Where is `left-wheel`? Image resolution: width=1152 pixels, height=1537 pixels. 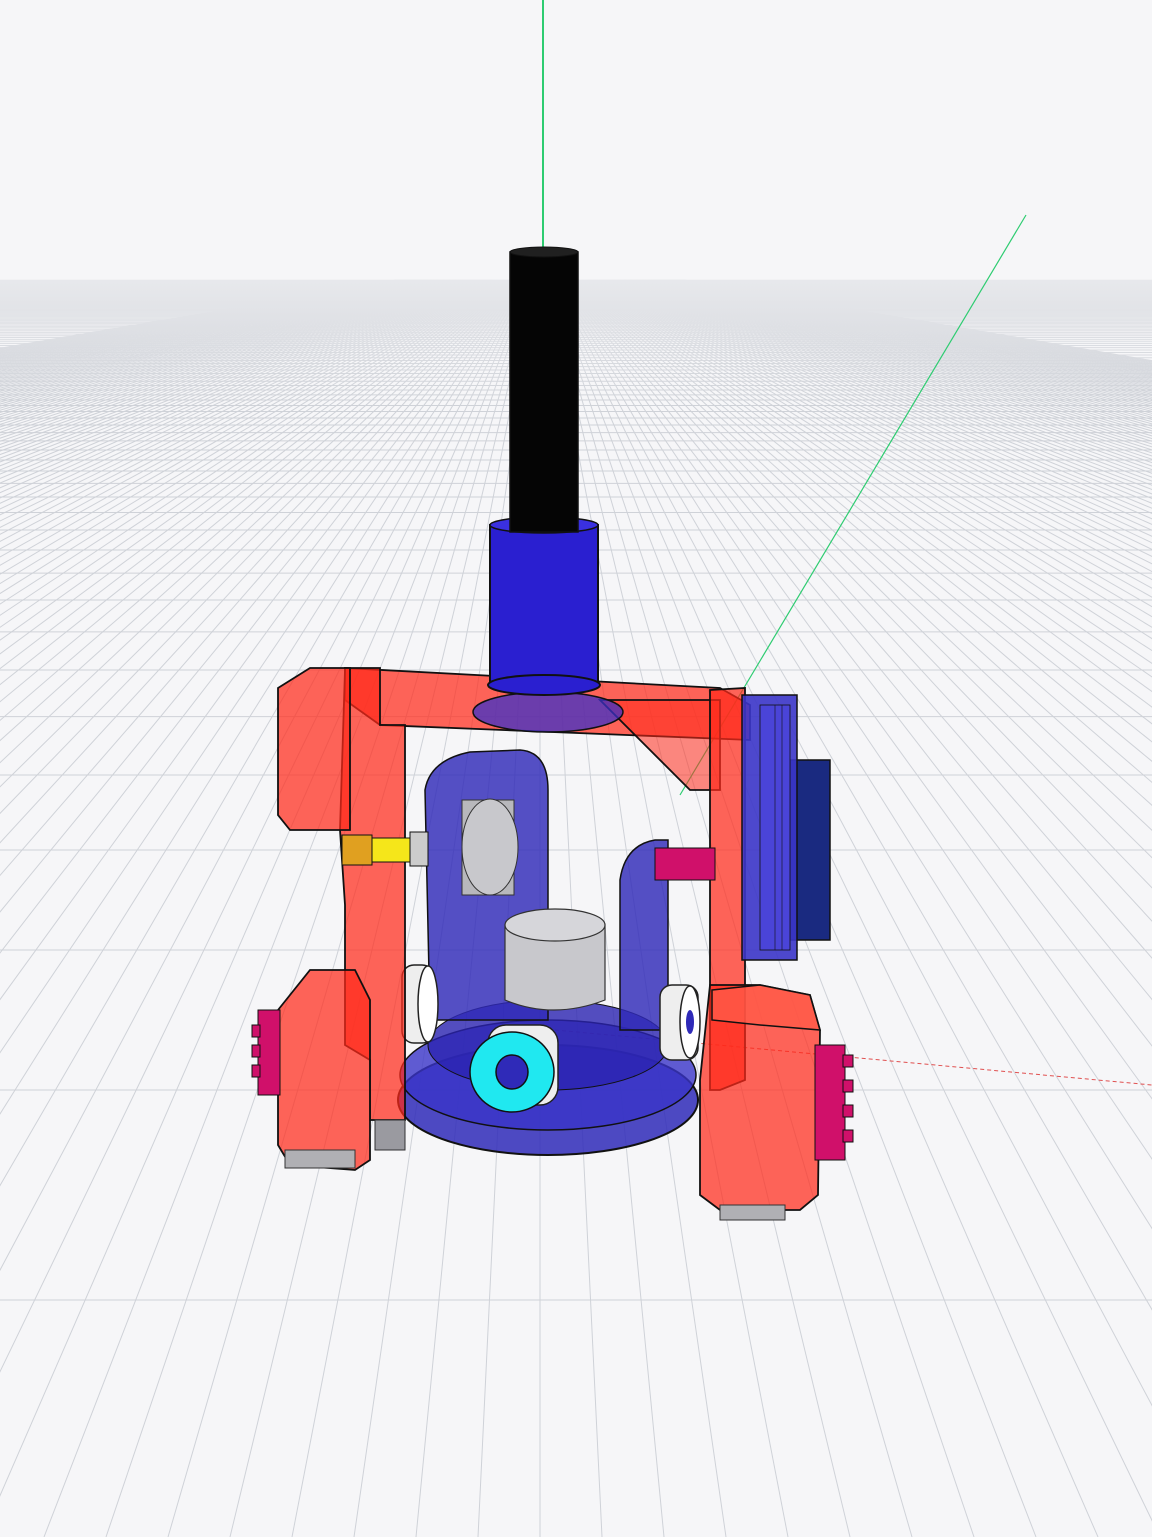
left-wheel is located at coordinates (420, 1004).